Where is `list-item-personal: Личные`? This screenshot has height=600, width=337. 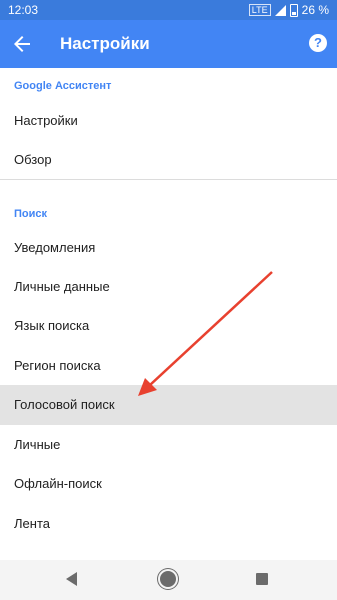
list-item-personal: Личные is located at coordinates (168, 445).